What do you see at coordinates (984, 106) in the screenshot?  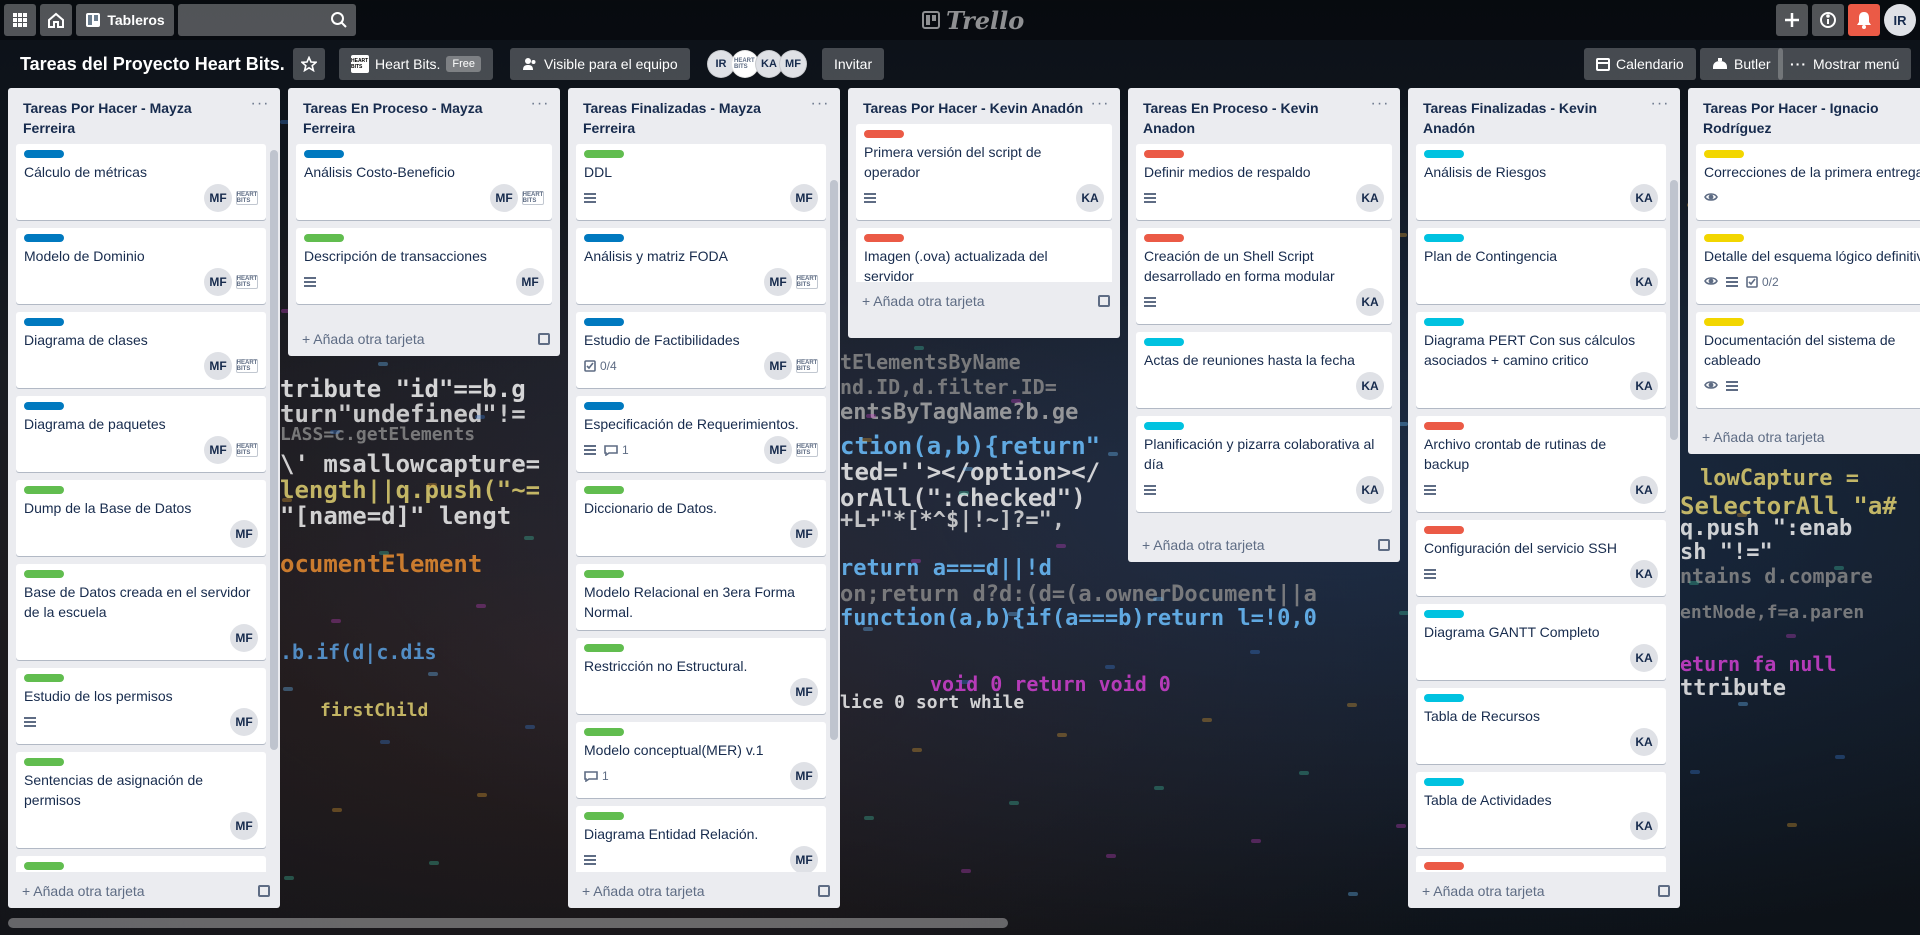 I see `list-title: Tareas Por Hacer - Kevin Anadón` at bounding box center [984, 106].